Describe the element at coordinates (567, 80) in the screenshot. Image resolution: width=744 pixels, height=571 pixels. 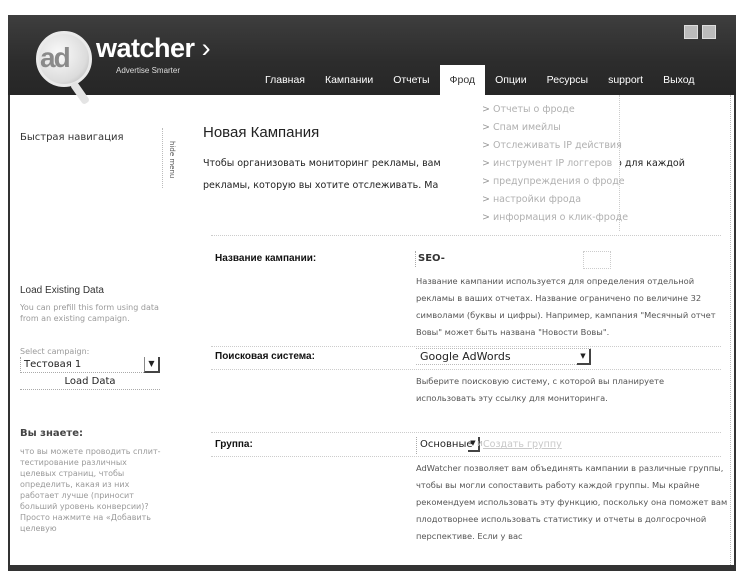
I see `nav-resources: Ресурсы` at that location.